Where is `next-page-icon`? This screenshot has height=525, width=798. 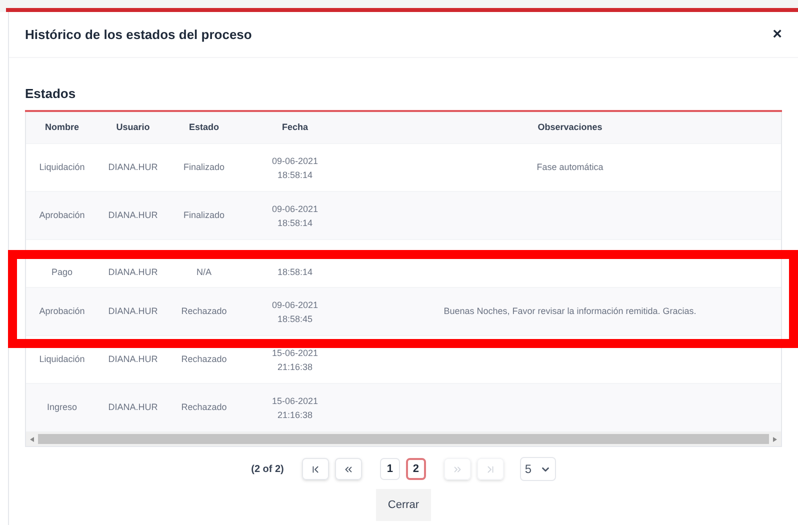
next-page-icon is located at coordinates (457, 469).